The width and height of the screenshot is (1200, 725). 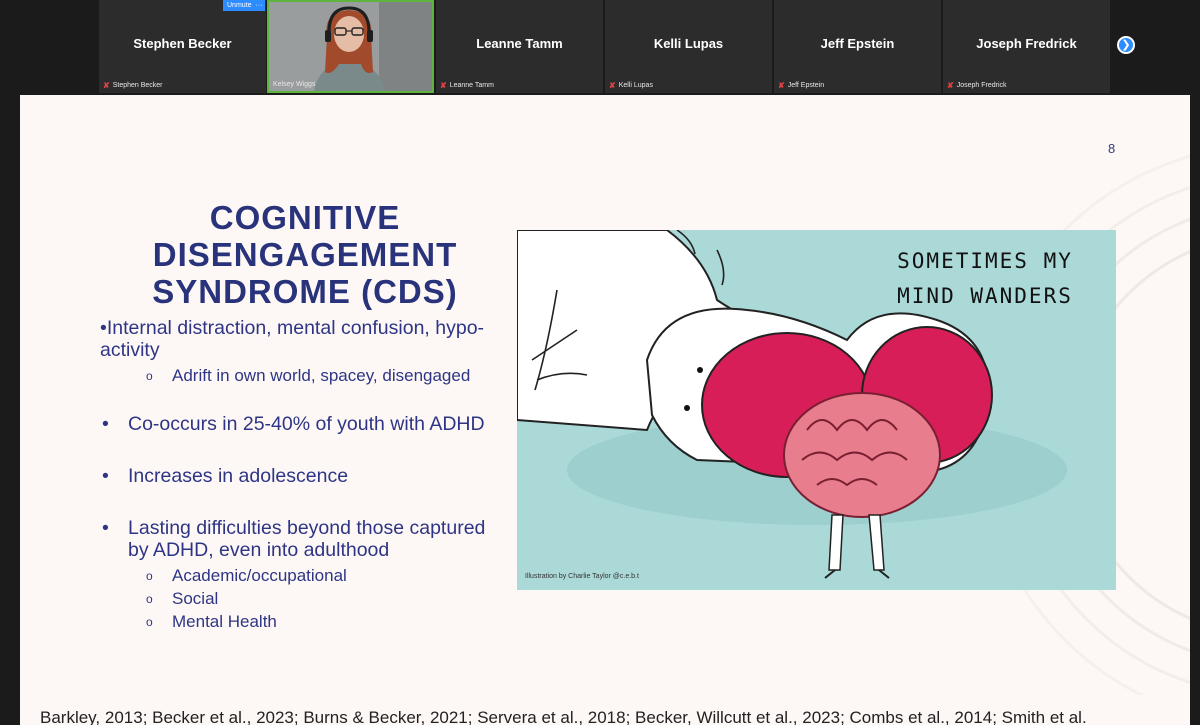 I want to click on chevron-right-icon: ❯, so click(x=1126, y=45).